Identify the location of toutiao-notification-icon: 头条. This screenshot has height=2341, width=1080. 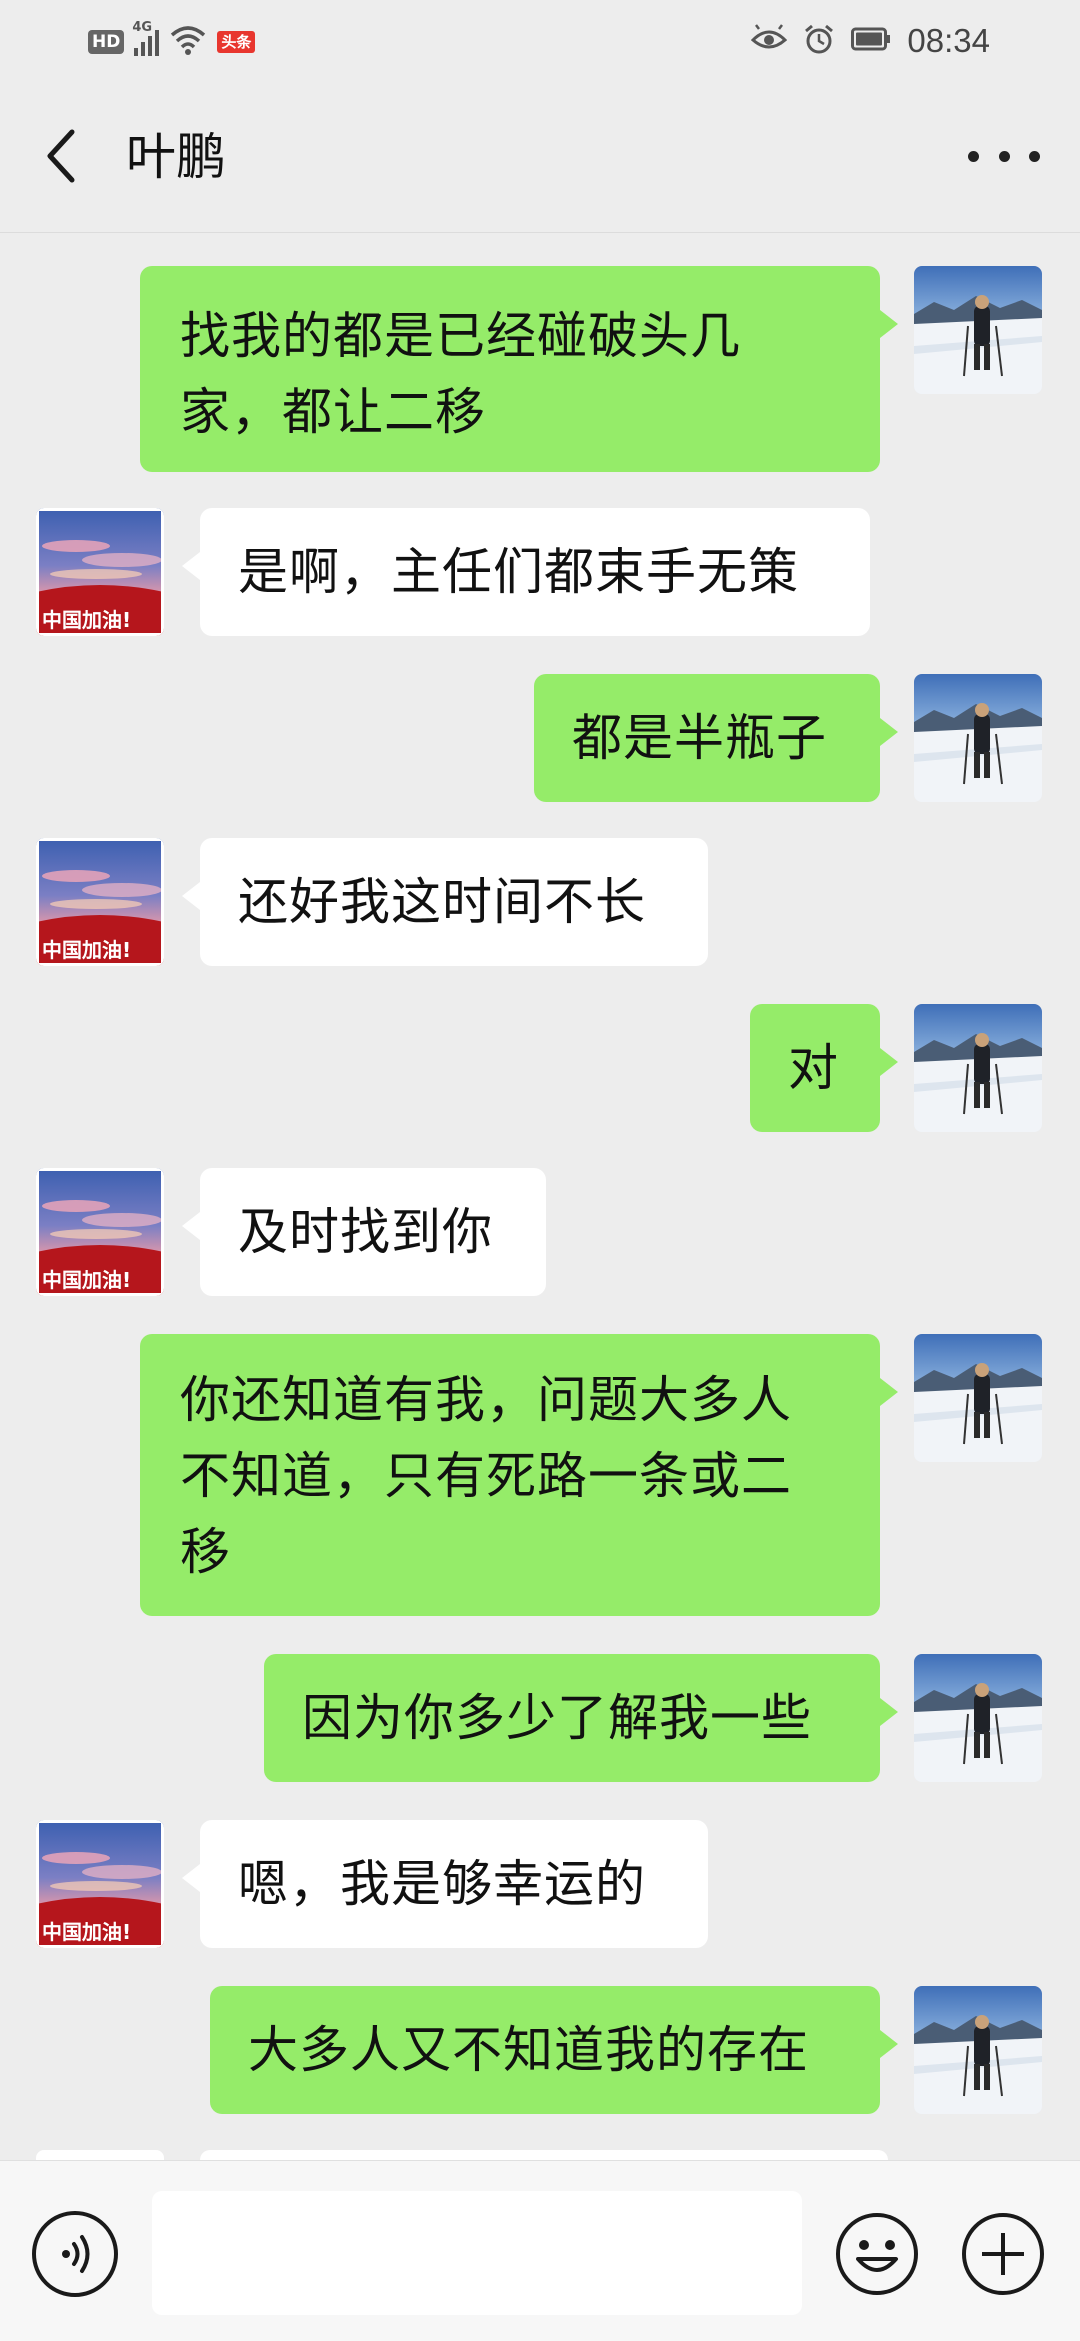
(236, 42).